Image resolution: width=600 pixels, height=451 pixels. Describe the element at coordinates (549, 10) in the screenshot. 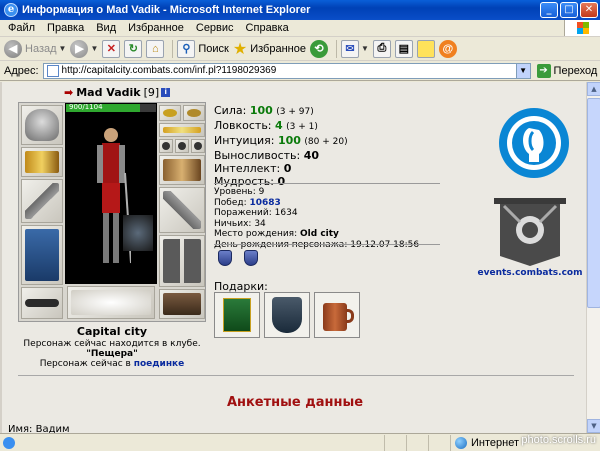

I see `minimize-button: _` at that location.